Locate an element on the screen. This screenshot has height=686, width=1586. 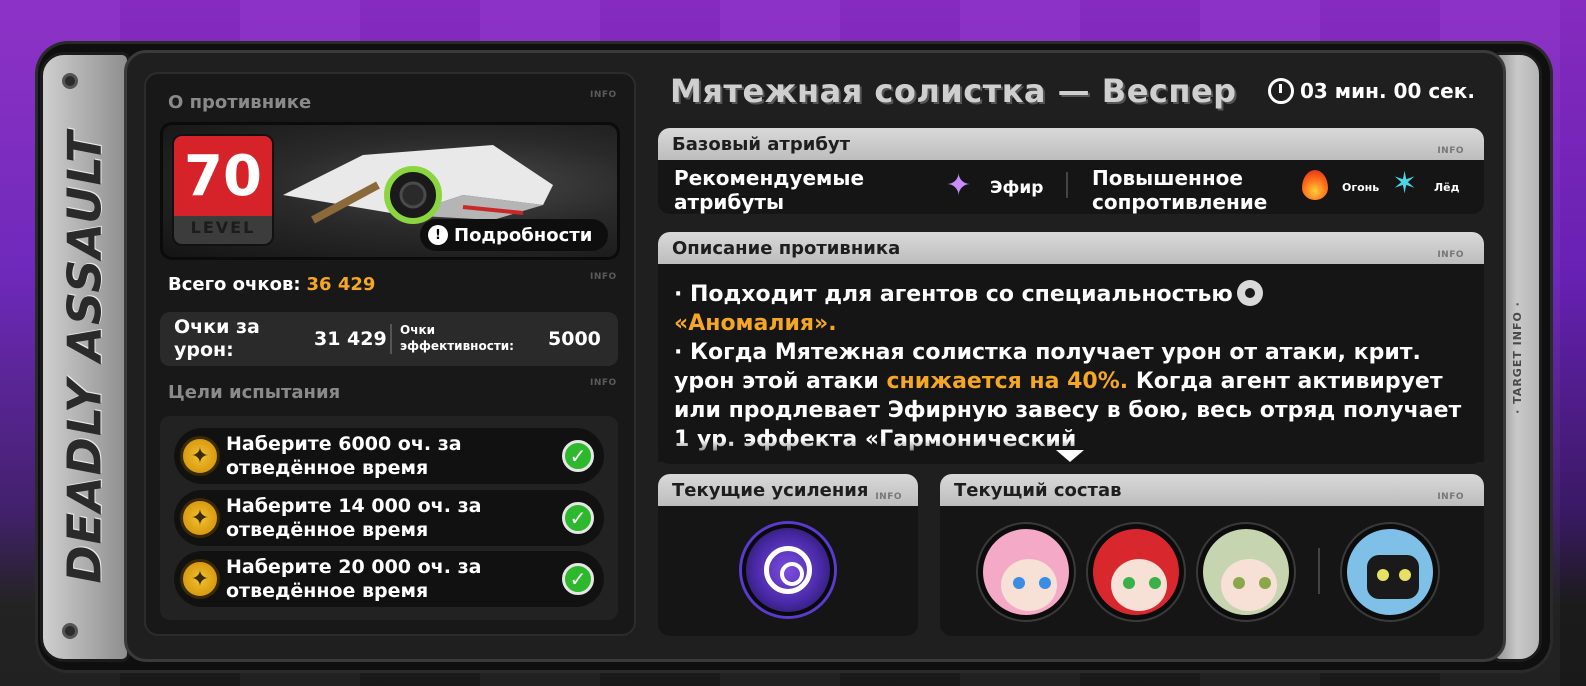
efficiency-score-value: 5000 is located at coordinates (574, 339).